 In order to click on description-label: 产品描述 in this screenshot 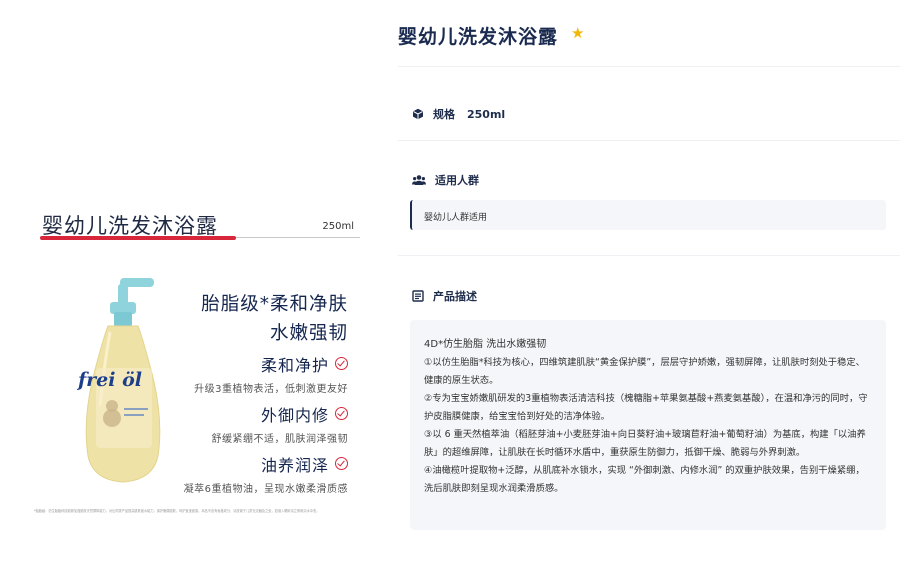, I will do `click(455, 296)`.